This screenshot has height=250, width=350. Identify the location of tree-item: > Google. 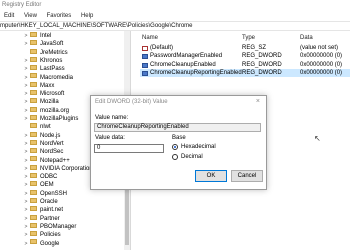
(30, 244).